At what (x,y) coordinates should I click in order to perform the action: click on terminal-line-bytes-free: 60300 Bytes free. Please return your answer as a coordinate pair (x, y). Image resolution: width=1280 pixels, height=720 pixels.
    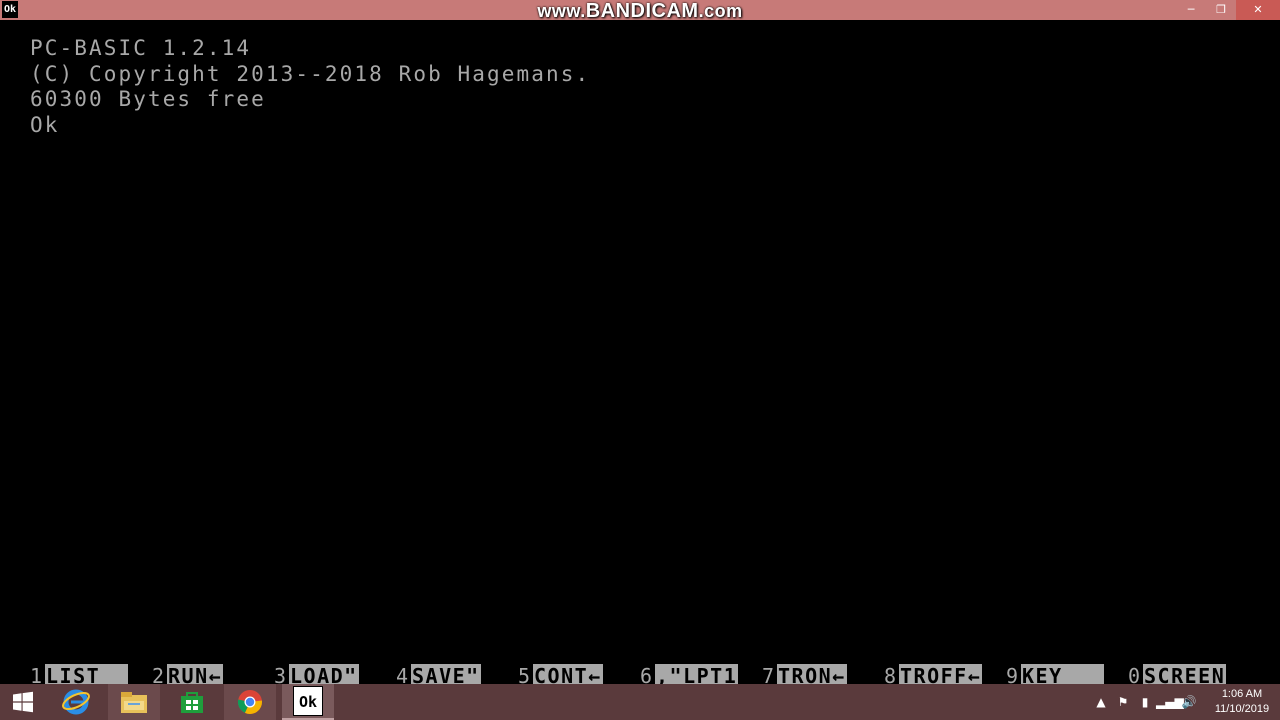
    Looking at the image, I should click on (148, 99).